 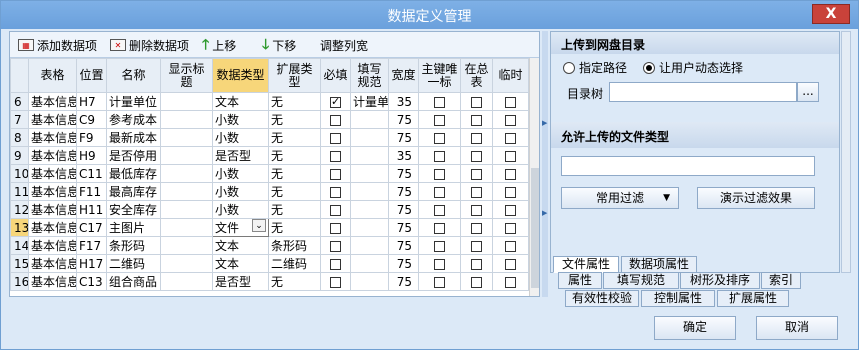 What do you see at coordinates (620, 198) in the screenshot?
I see `common-filter-dropdown: 常用过滤 ▼` at bounding box center [620, 198].